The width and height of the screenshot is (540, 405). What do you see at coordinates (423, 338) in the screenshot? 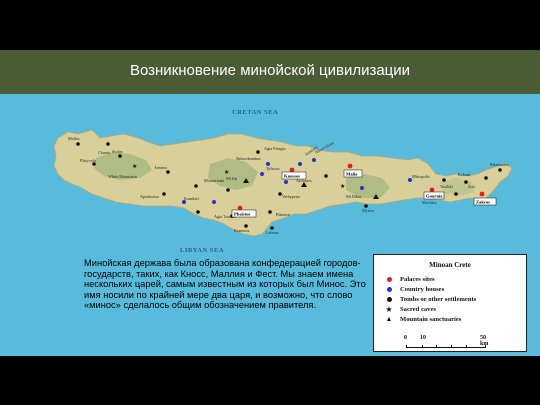
I see `scale-ten: 10` at bounding box center [423, 338].